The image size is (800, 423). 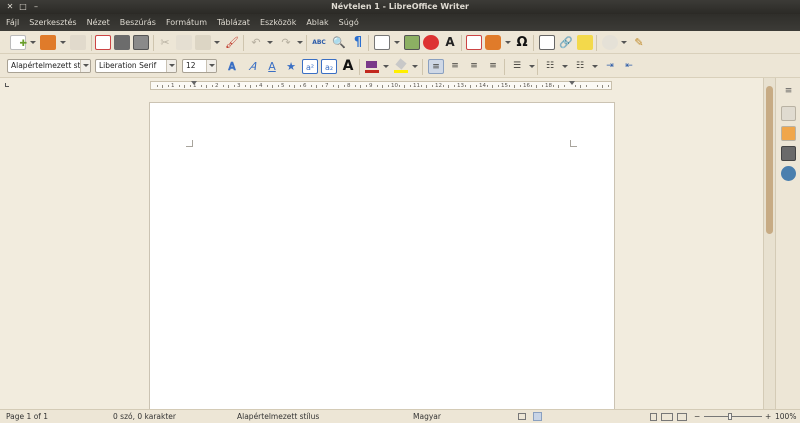 What do you see at coordinates (436, 66) in the screenshot?
I see `align-left-icon: ≡` at bounding box center [436, 66].